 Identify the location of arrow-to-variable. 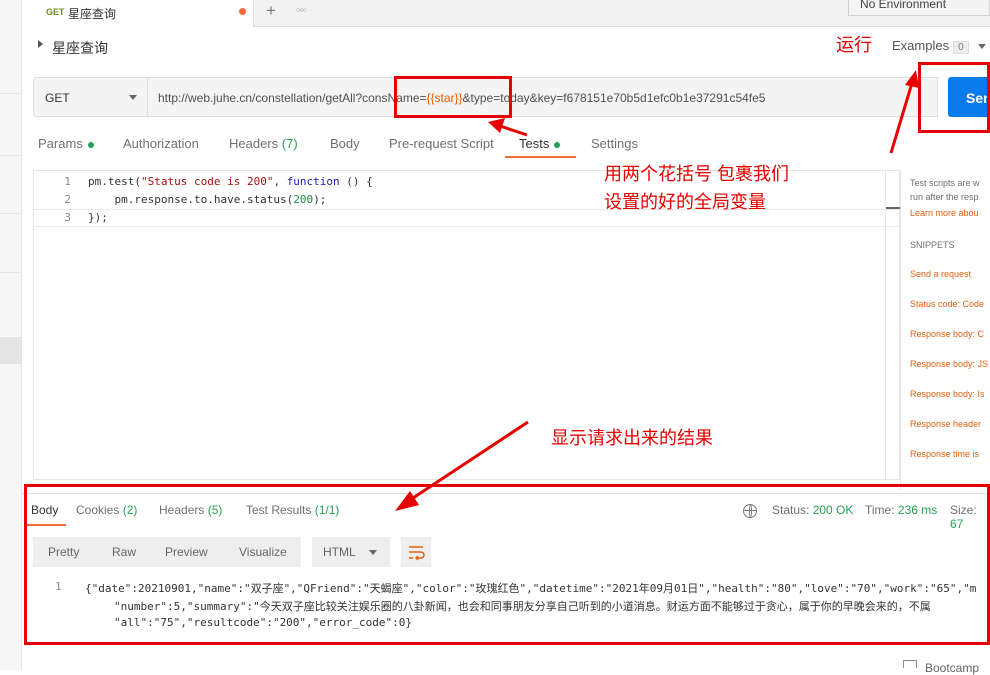
(513, 130).